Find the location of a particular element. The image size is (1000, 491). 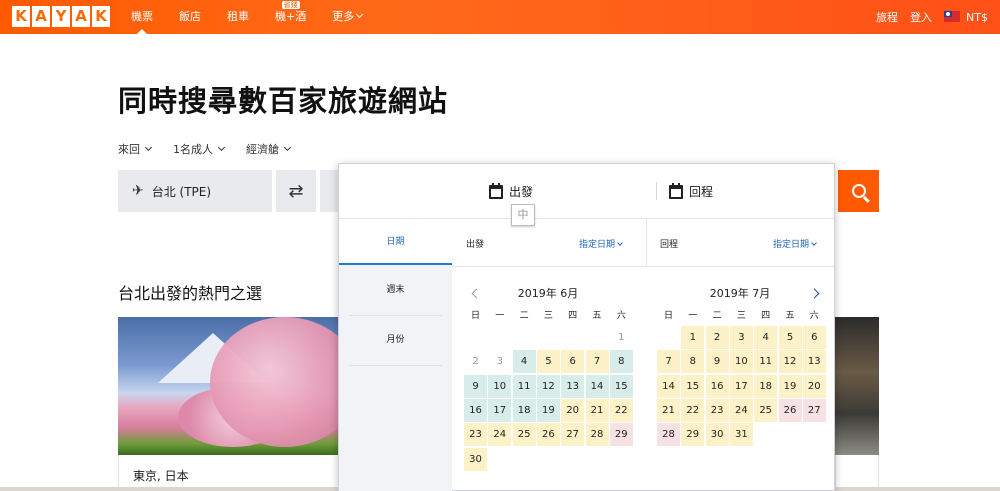

destination-image-partial is located at coordinates (857, 386).